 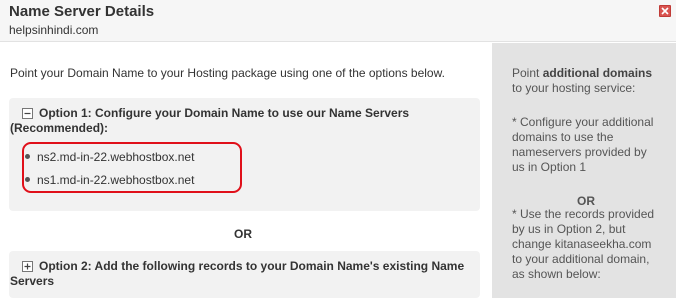 I want to click on or-separator: OR, so click(x=243, y=234).